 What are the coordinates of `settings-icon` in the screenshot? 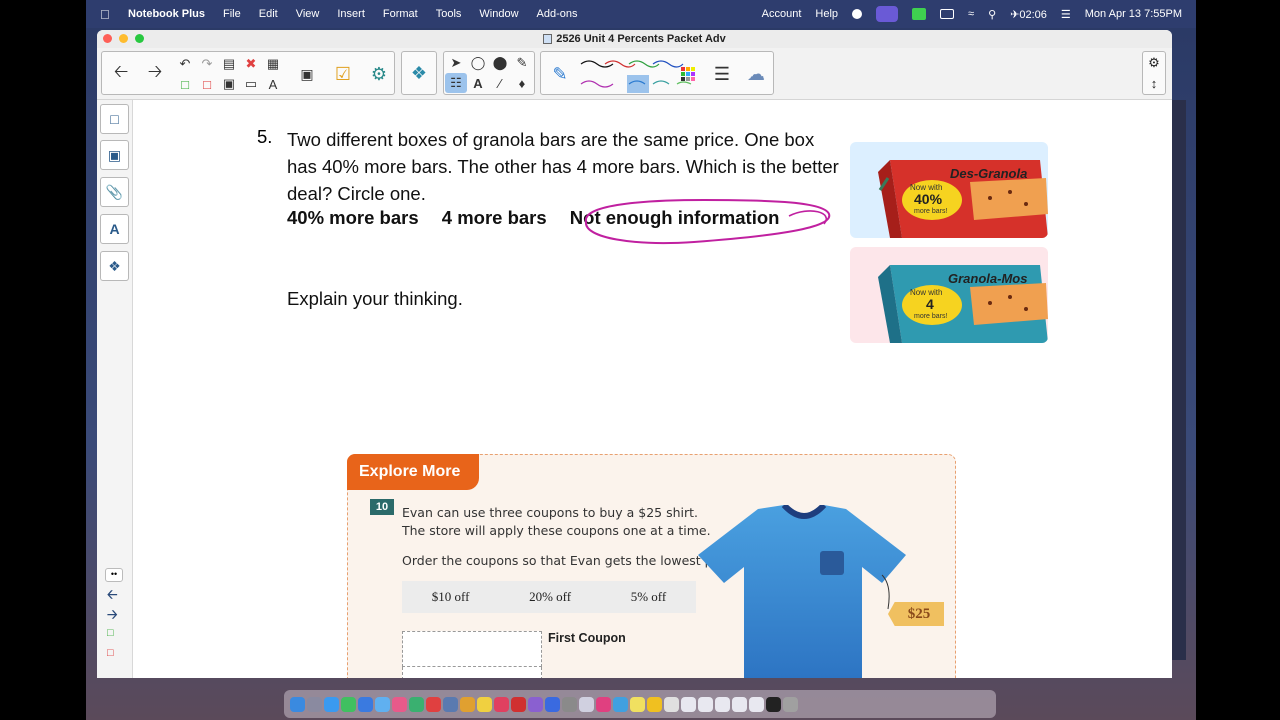 It's located at (569, 704).